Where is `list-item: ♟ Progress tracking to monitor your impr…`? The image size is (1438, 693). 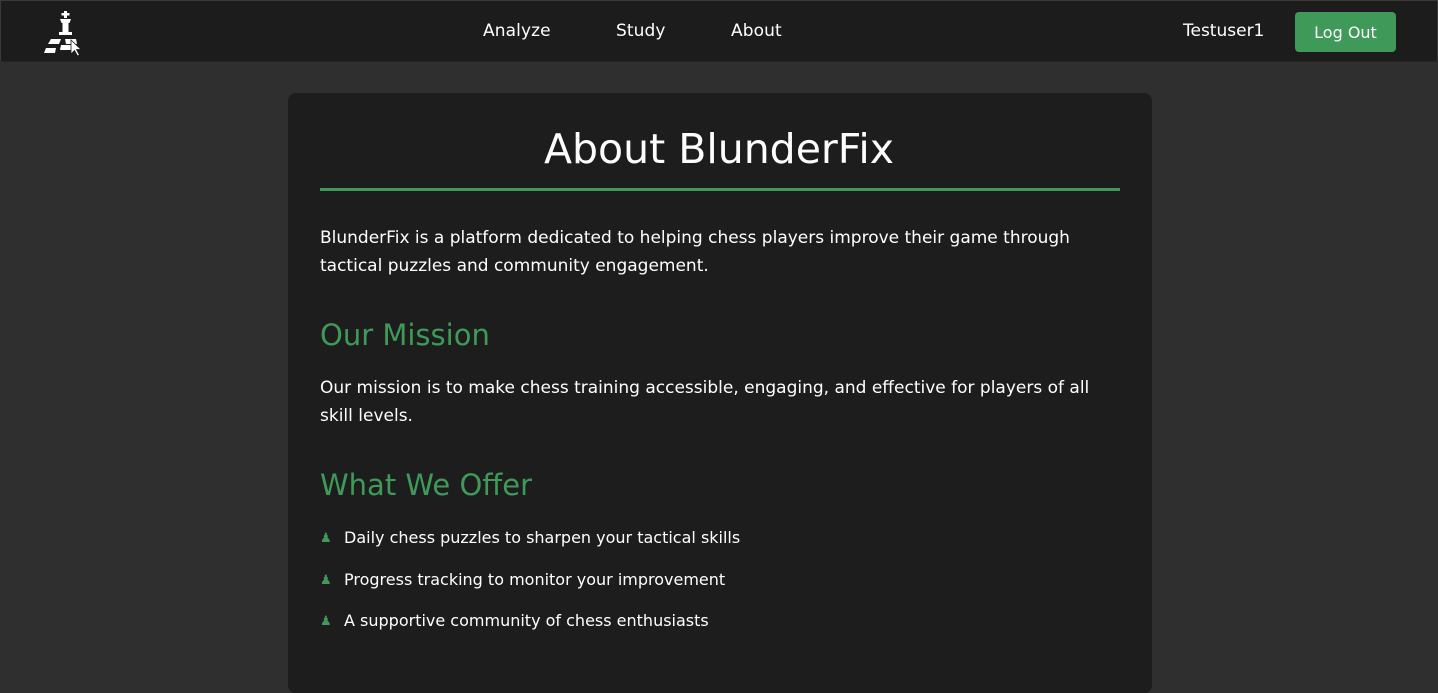
list-item: ♟ Progress tracking to monitor your impr… is located at coordinates (720, 587).